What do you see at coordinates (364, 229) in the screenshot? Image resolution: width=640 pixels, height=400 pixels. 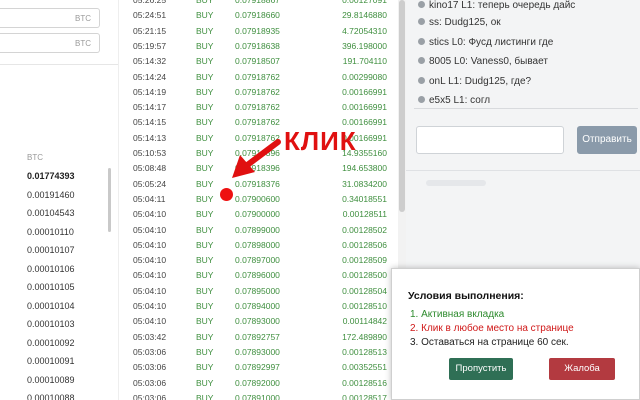 I see `trade-amount: 0.00128502` at bounding box center [364, 229].